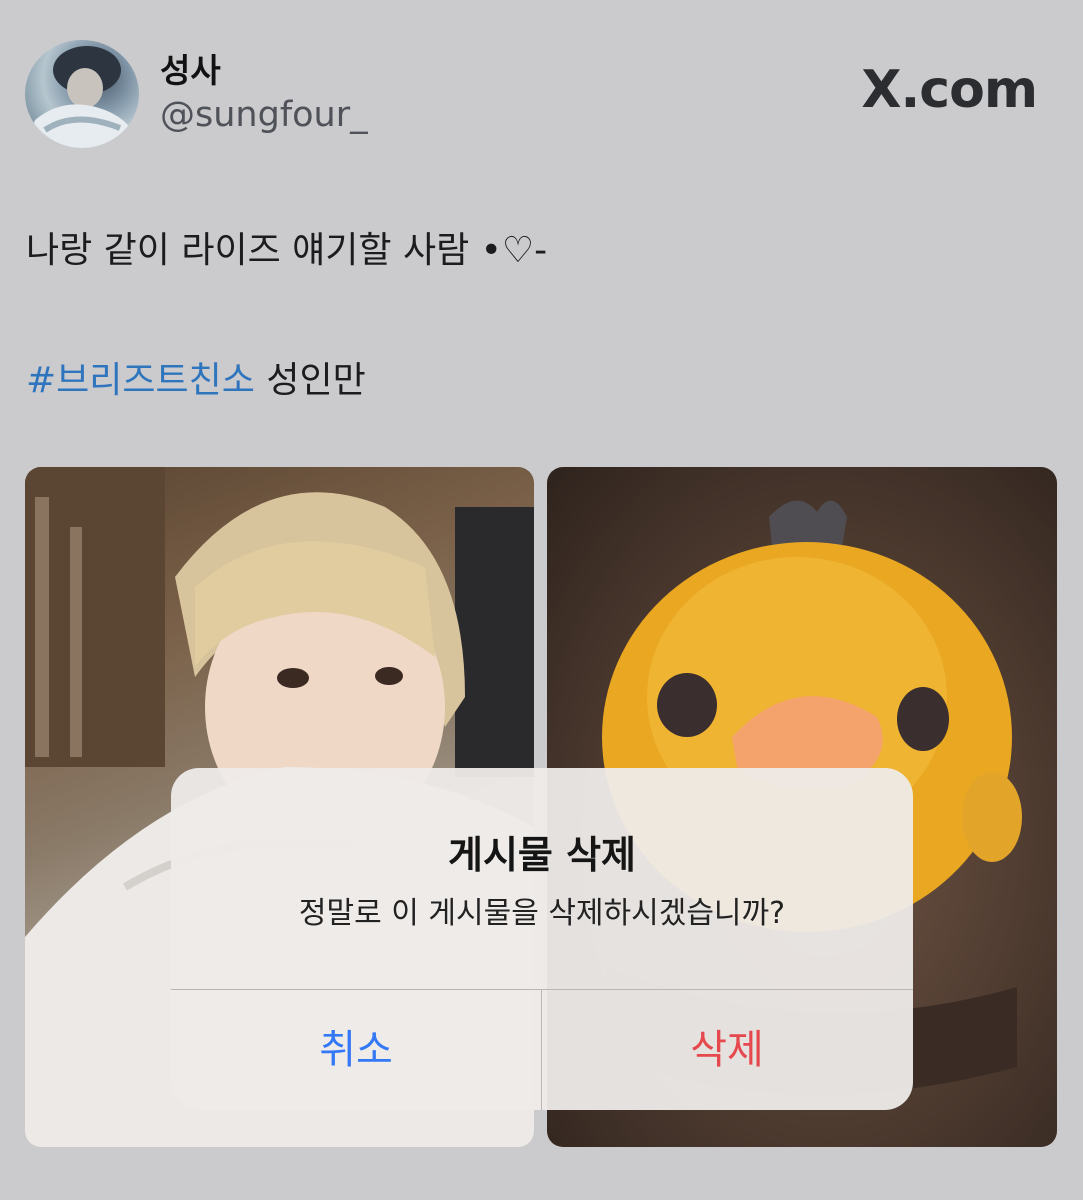  I want to click on hashtag-link: #브리즈트친소, so click(140, 380).